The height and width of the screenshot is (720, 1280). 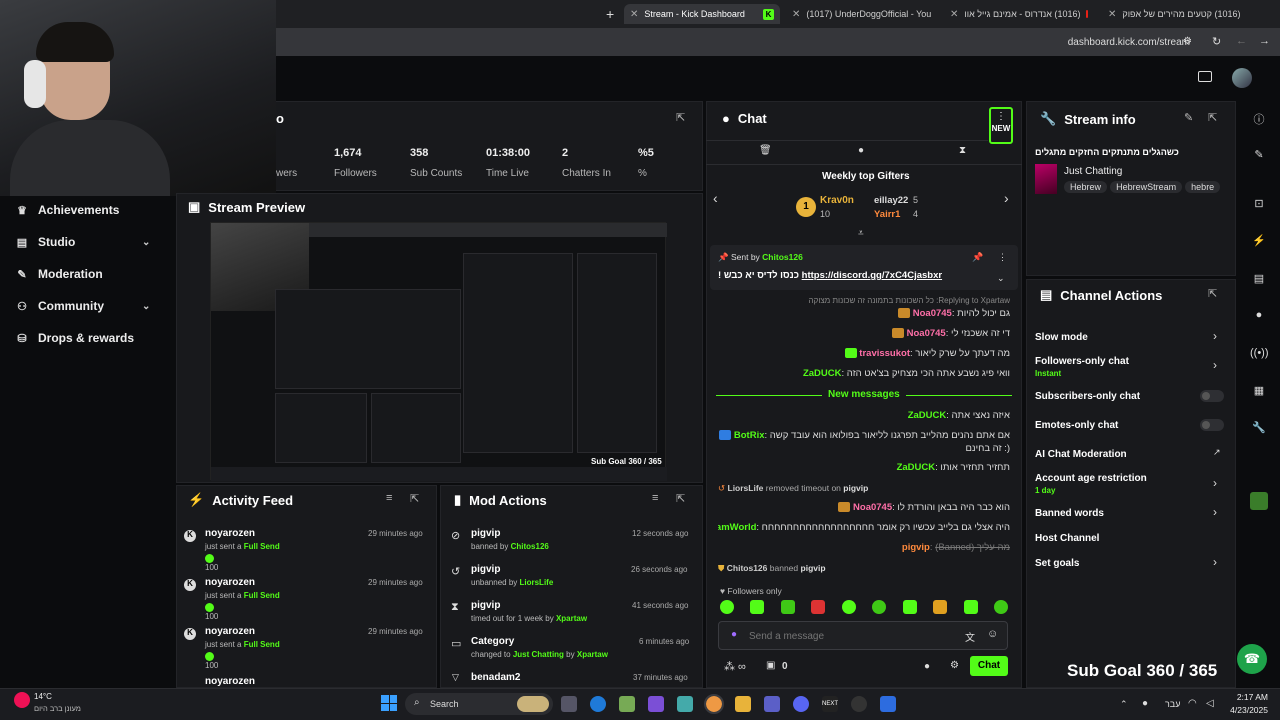 What do you see at coordinates (389, 703) in the screenshot?
I see `windows-start-icon` at bounding box center [389, 703].